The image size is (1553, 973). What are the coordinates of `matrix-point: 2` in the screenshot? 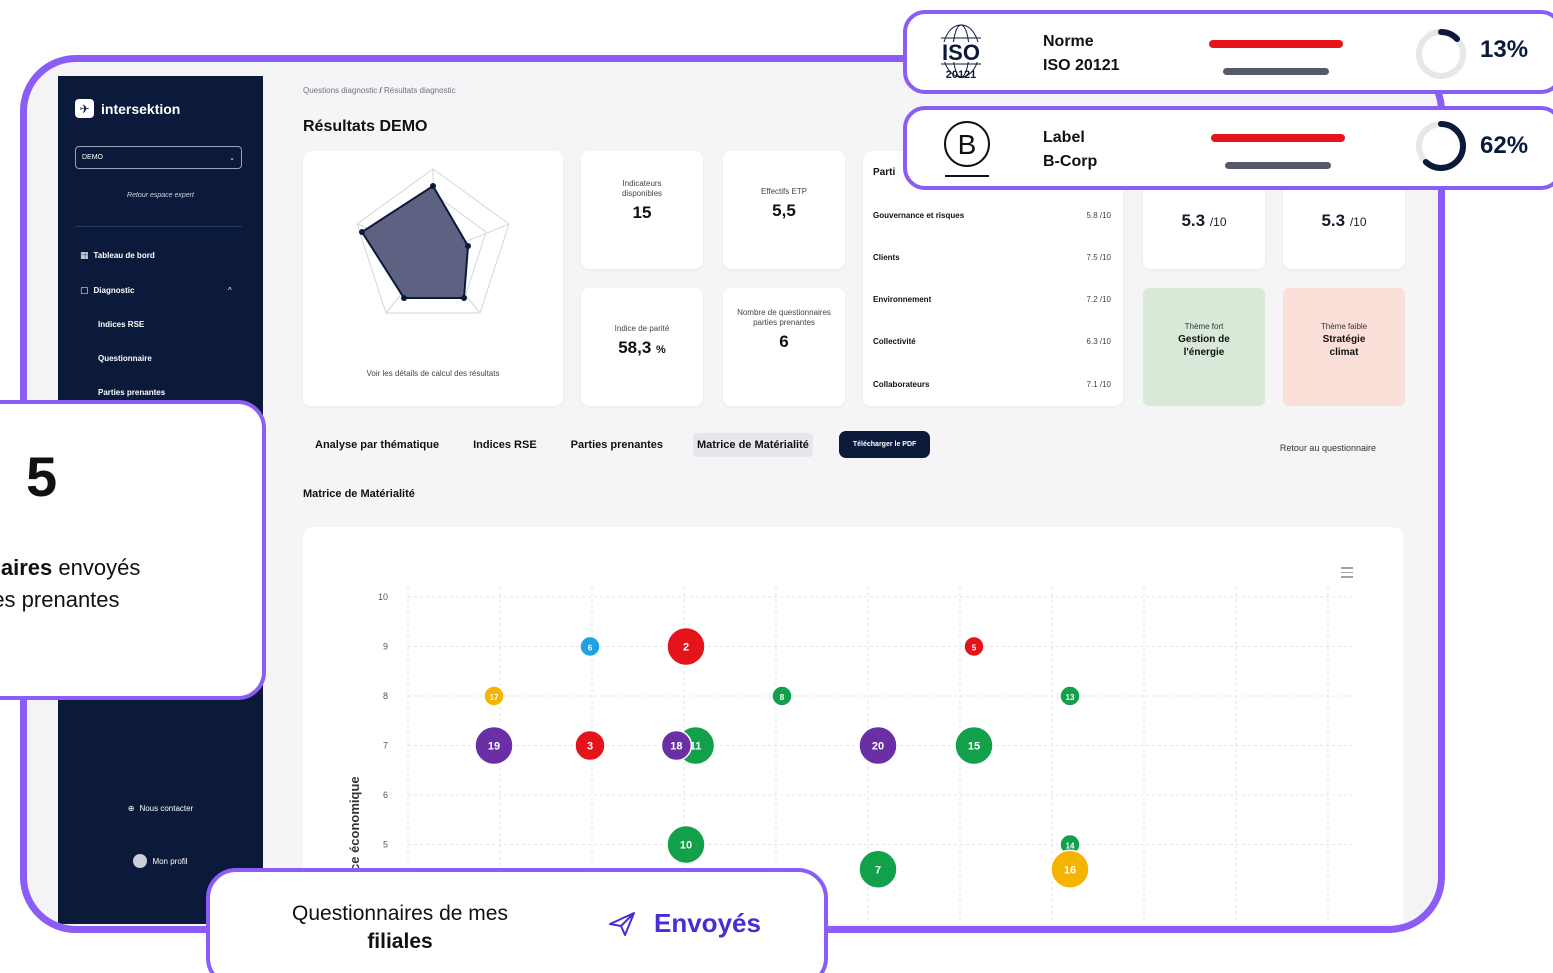 It's located at (686, 646).